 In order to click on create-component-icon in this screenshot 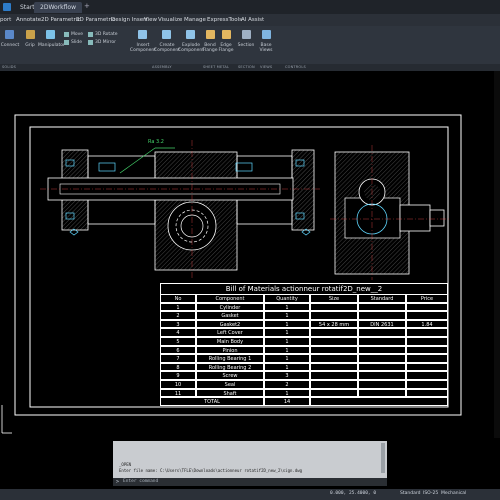, I will do `click(166, 34)`.